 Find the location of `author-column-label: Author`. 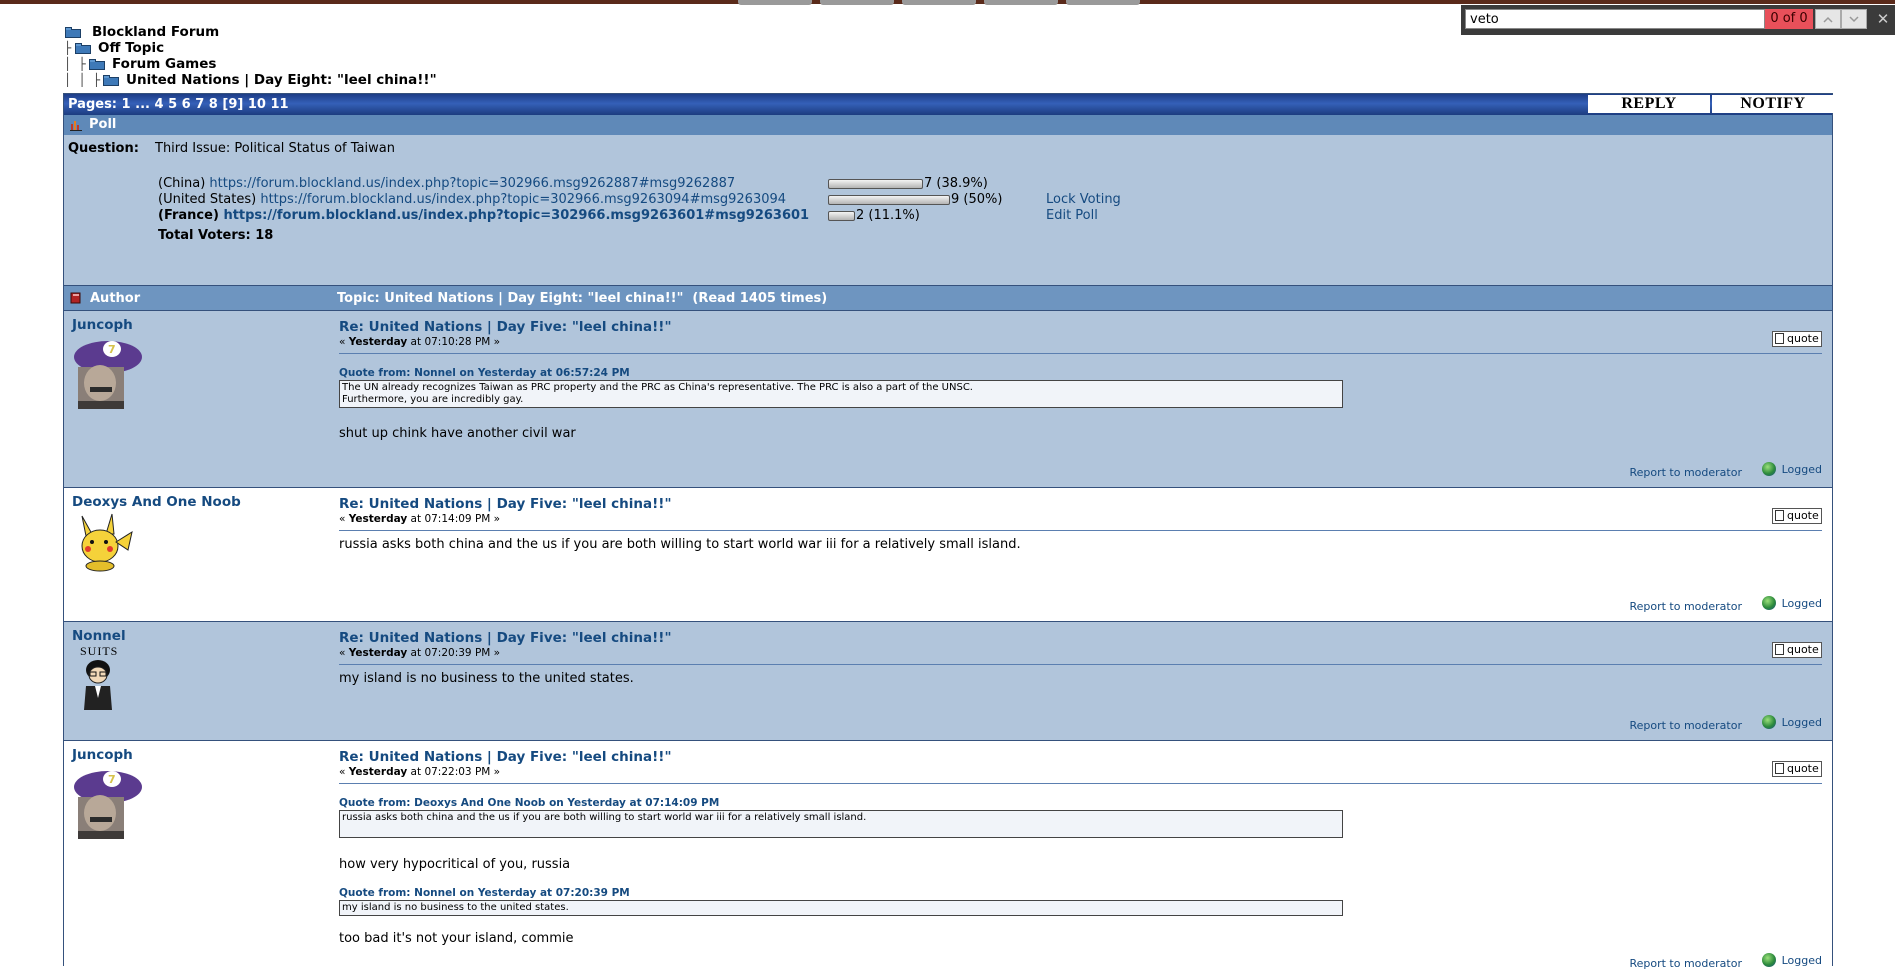

author-column-label: Author is located at coordinates (115, 298).